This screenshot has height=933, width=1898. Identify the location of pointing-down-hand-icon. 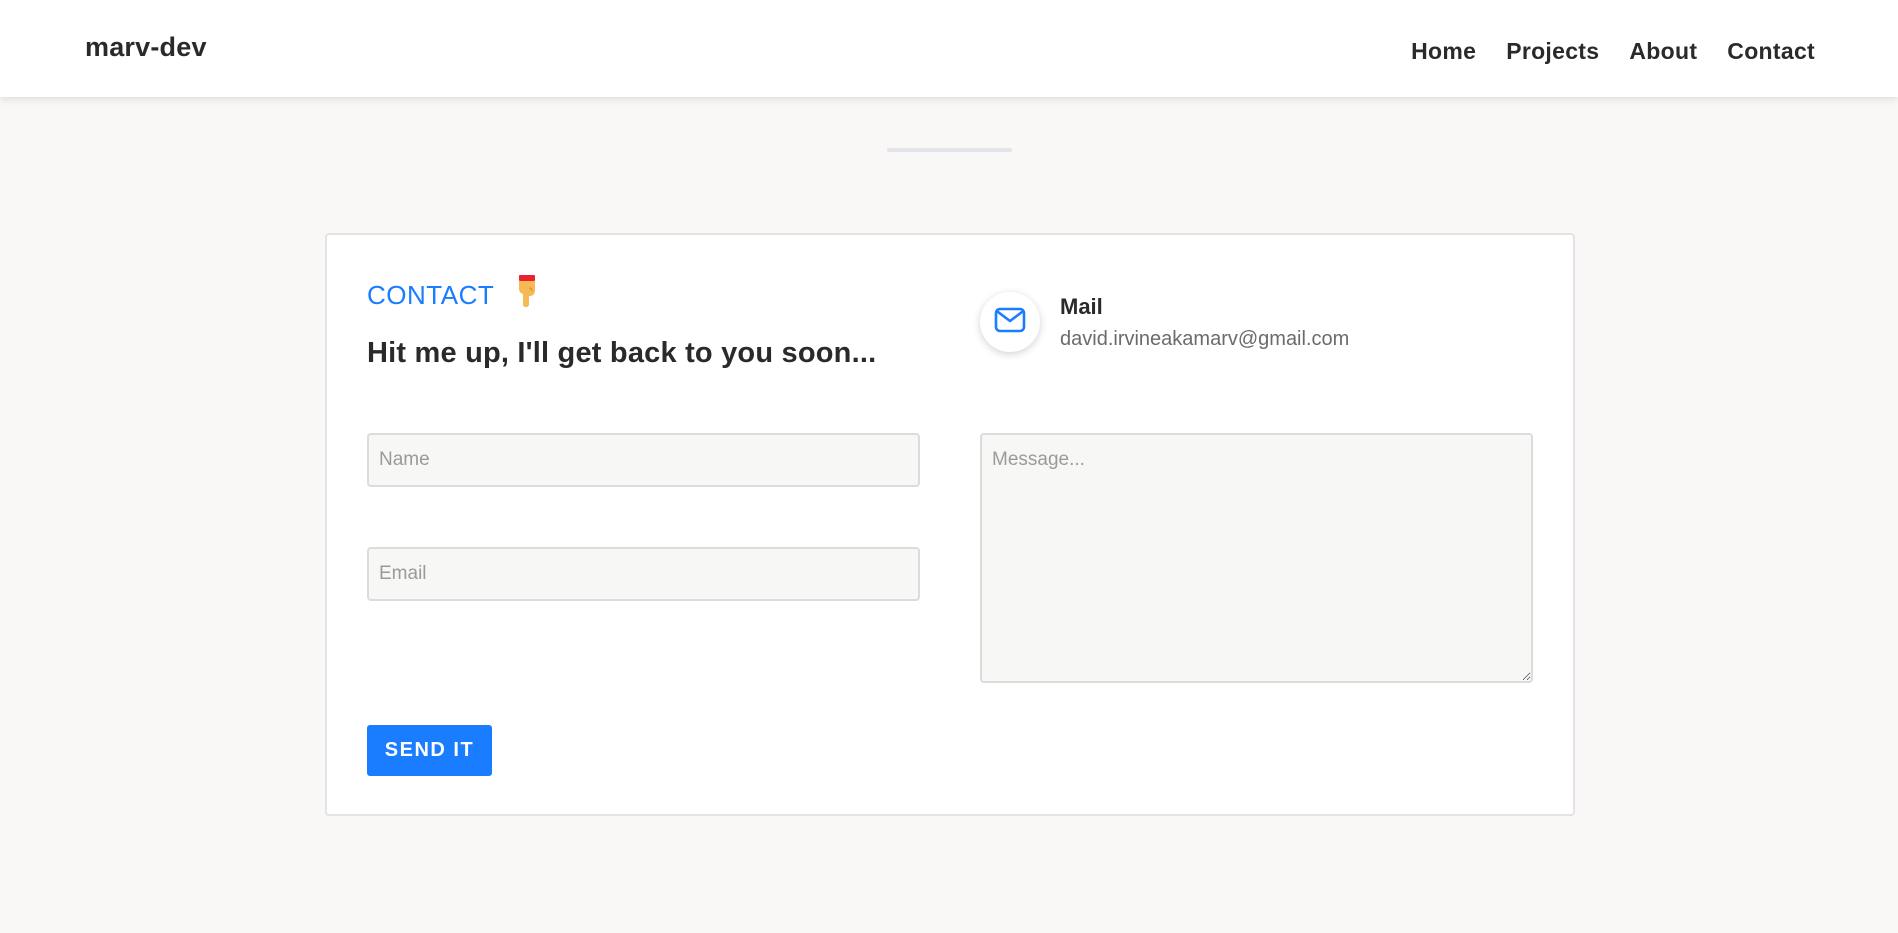
(529, 291).